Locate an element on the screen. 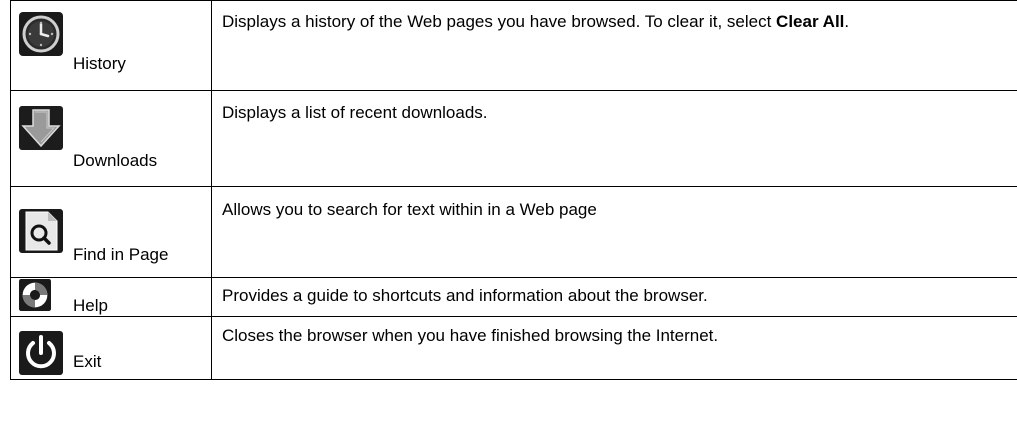 This screenshot has width=1017, height=443. history-label: History is located at coordinates (99, 63).